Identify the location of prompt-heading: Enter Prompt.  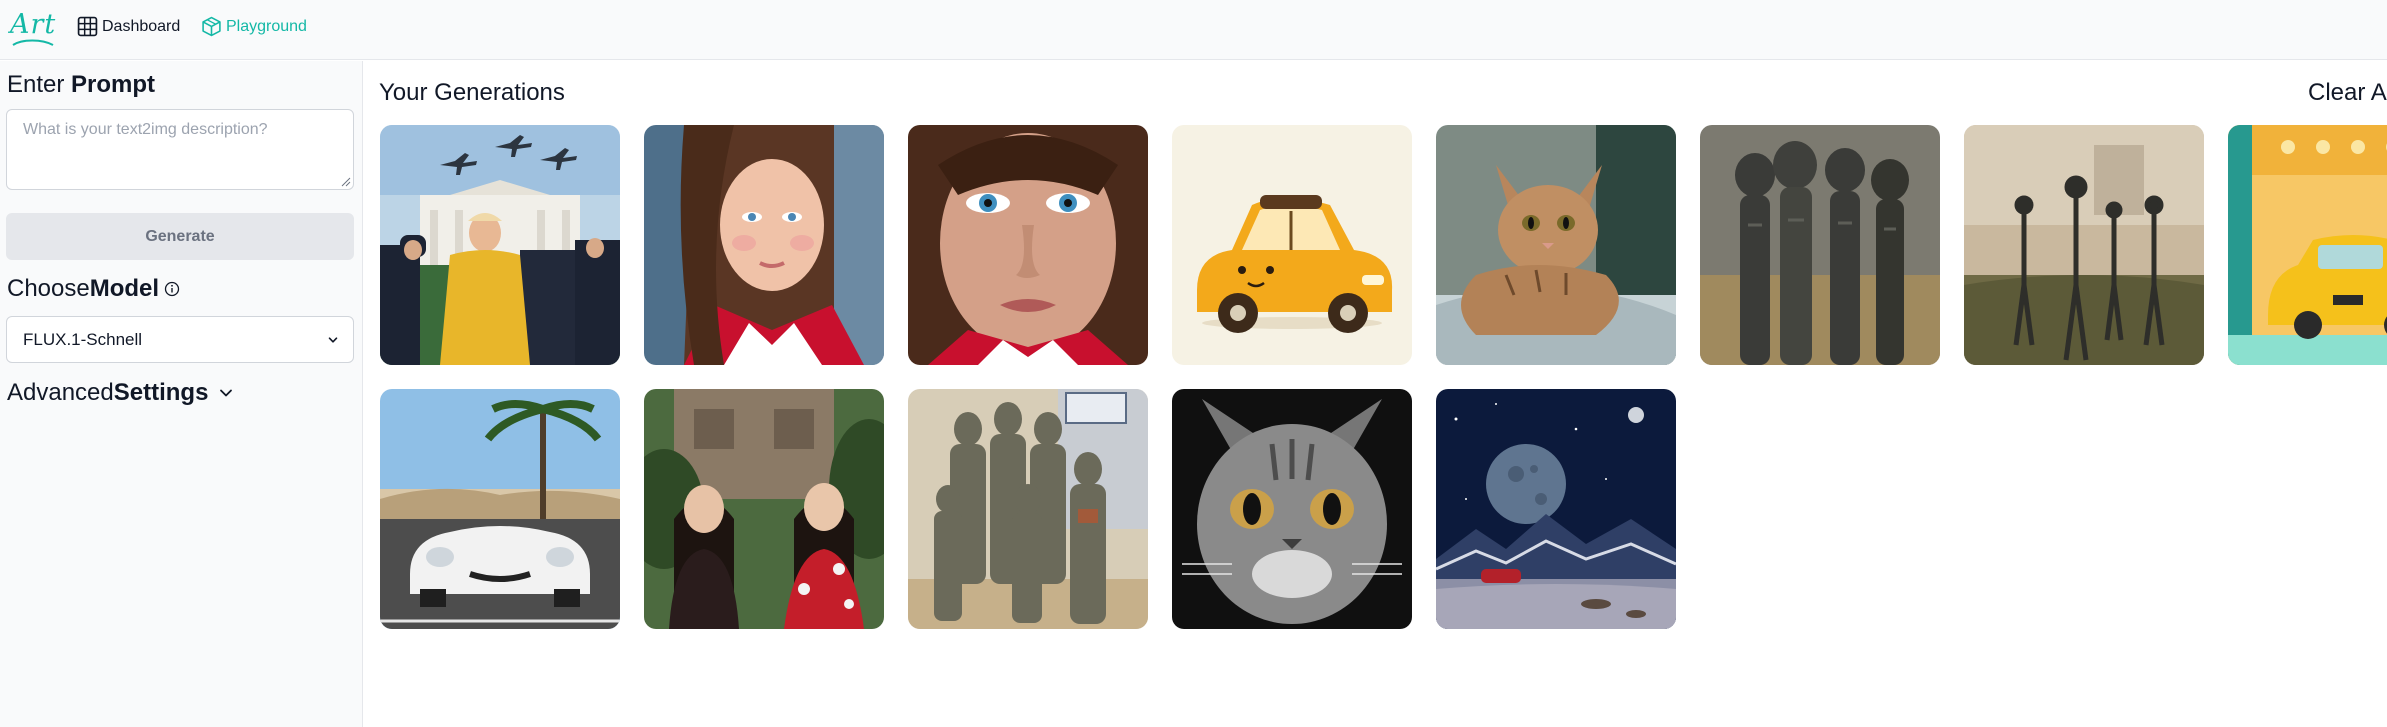
(81, 85).